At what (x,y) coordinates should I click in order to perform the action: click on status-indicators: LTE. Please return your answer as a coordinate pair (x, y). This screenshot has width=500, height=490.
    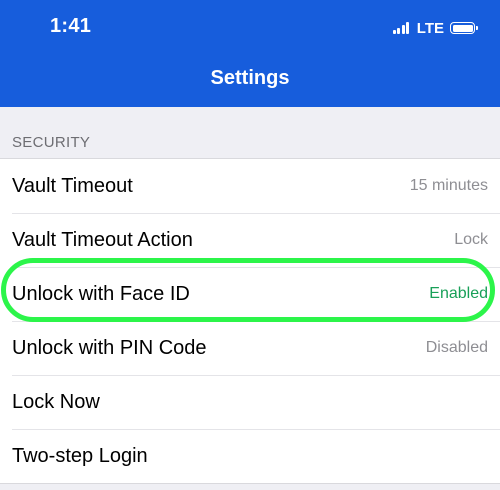
    Looking at the image, I should click on (435, 28).